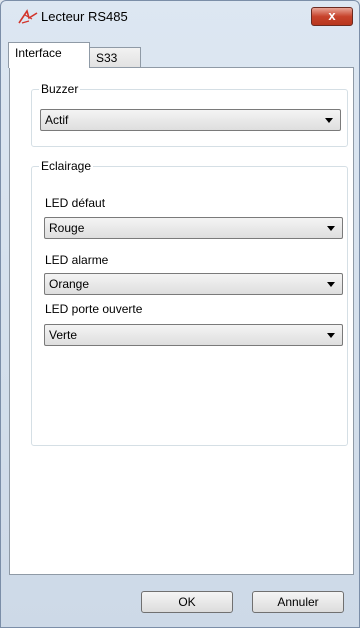 The width and height of the screenshot is (360, 628). What do you see at coordinates (63, 335) in the screenshot?
I see `led-porte-value: Verte` at bounding box center [63, 335].